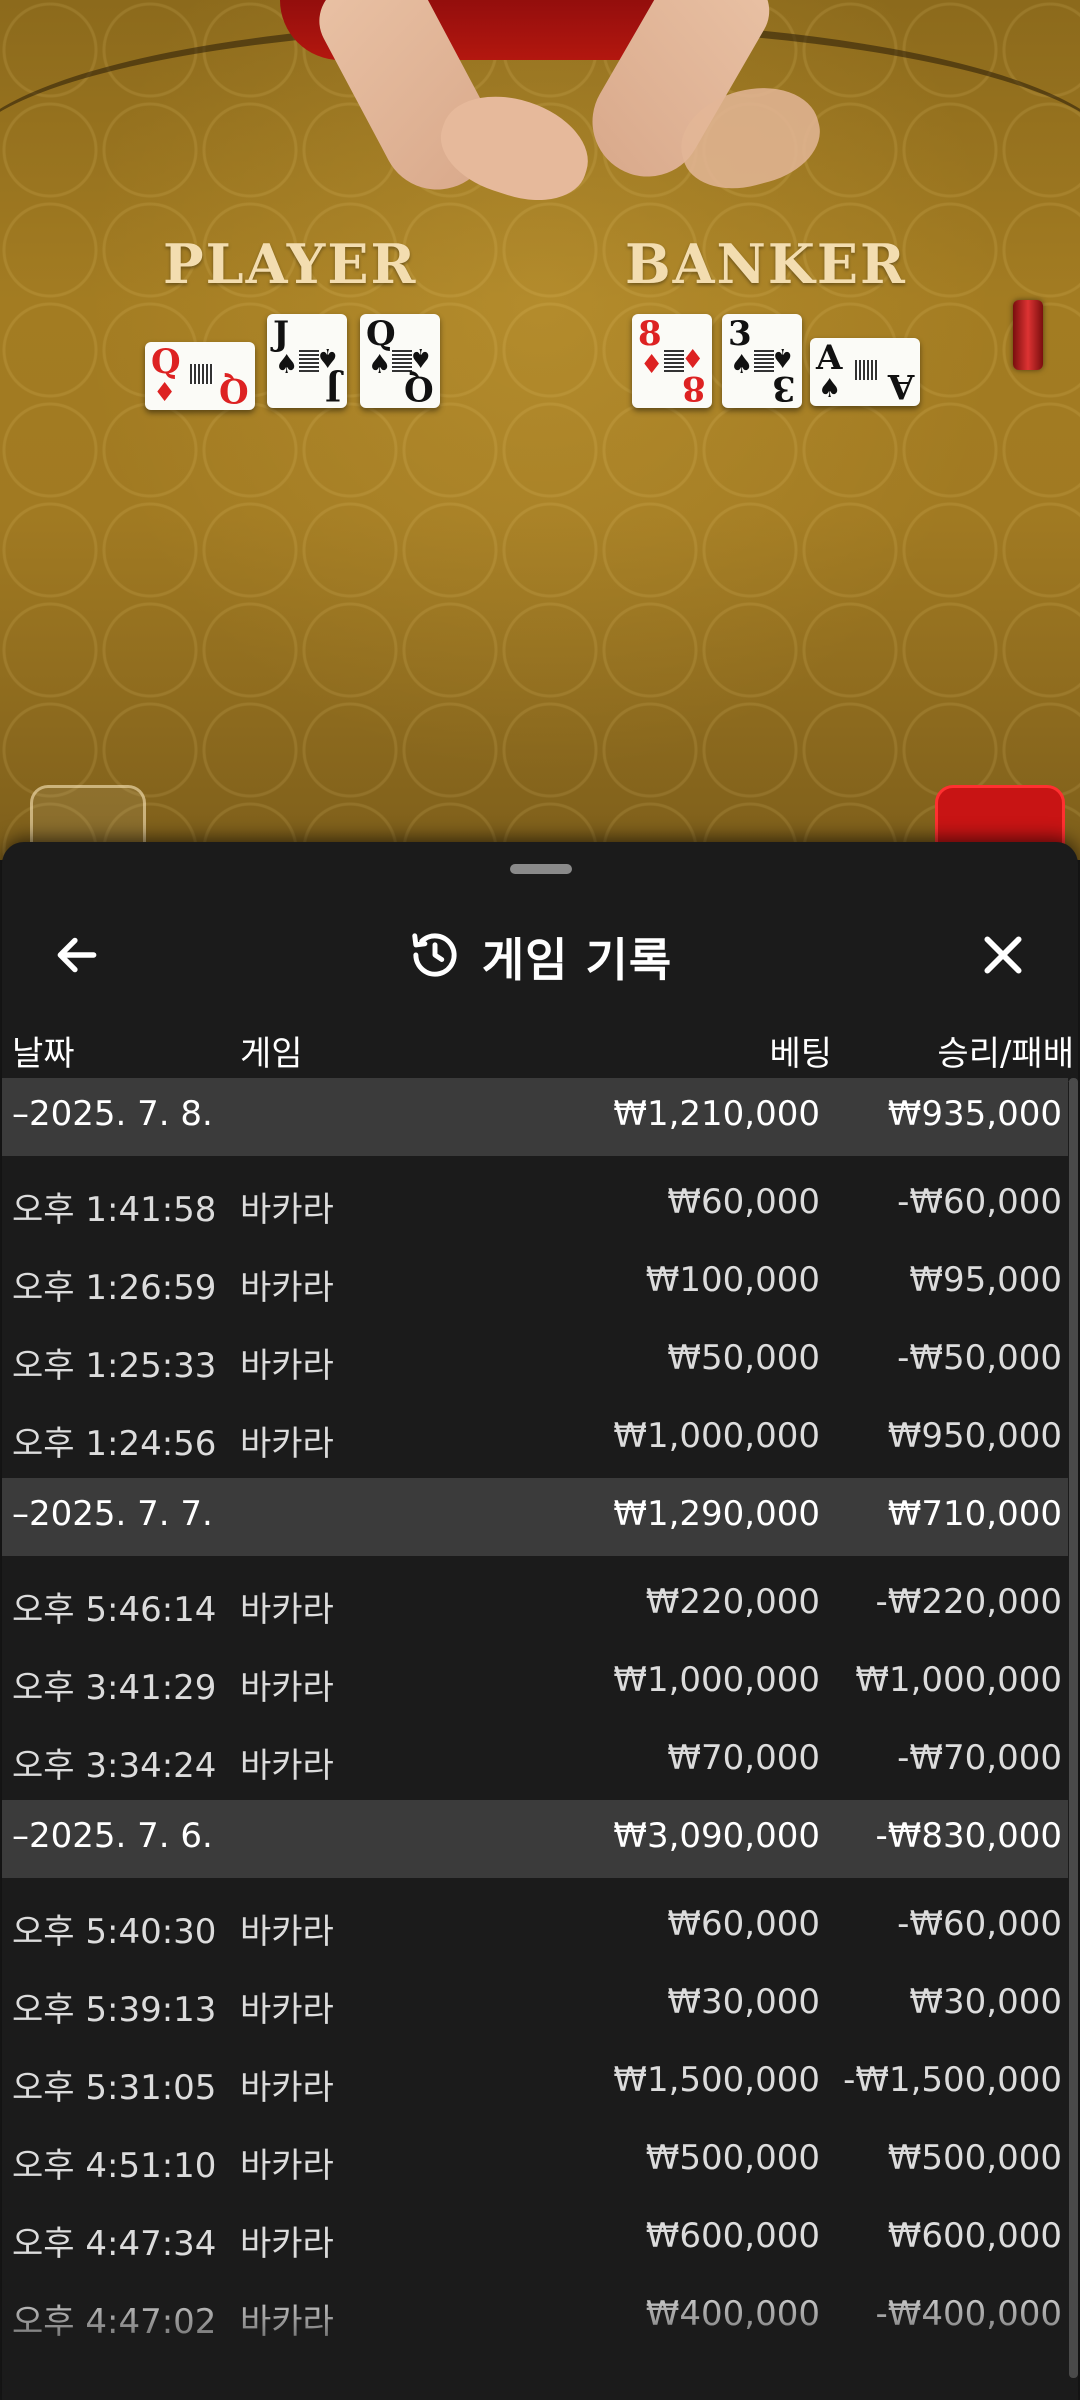 The height and width of the screenshot is (2400, 1080). I want to click on row-time: 오후 3:41:29, so click(114, 1688).